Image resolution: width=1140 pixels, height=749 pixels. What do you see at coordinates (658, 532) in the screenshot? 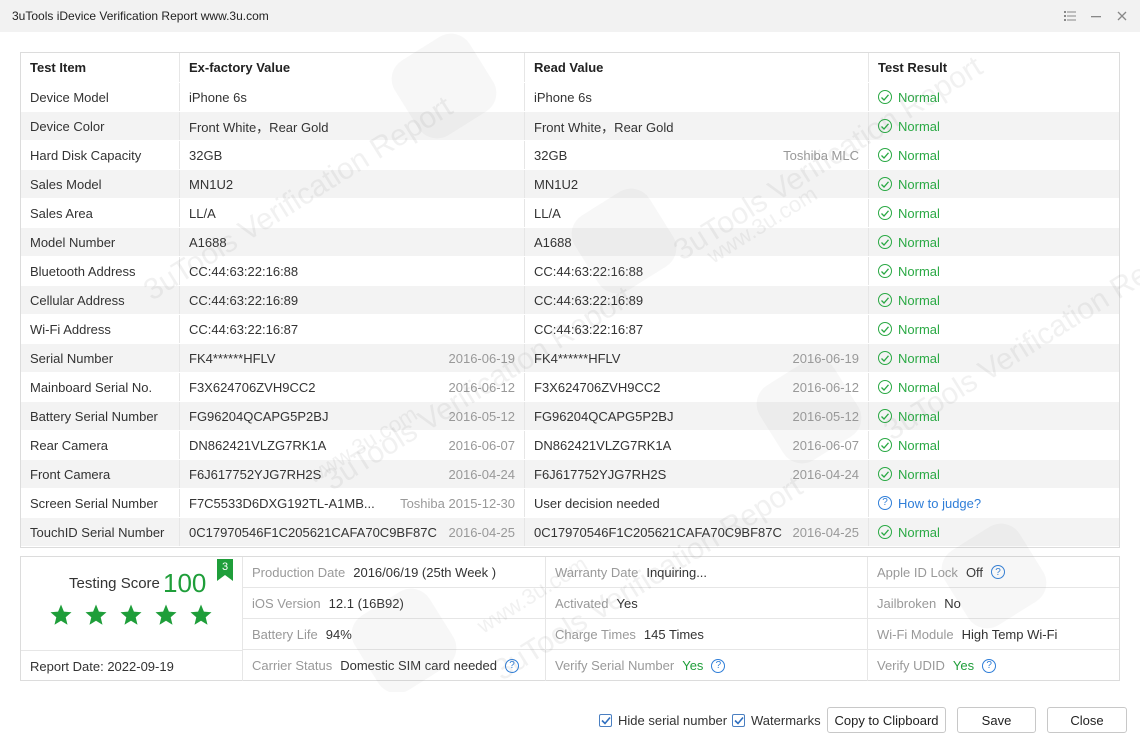
I see `read-value: 0C17970546F1C205621CAFA70C9BF87C` at bounding box center [658, 532].